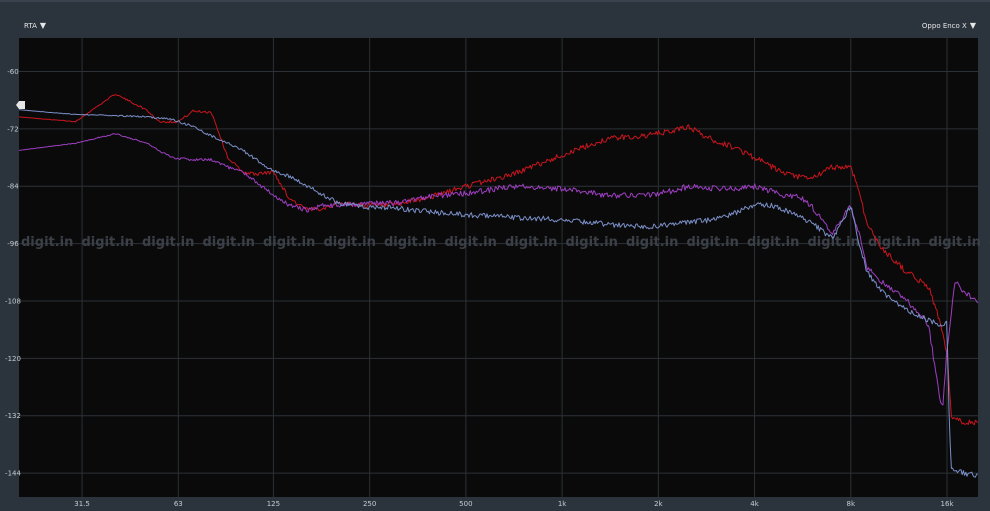 The image size is (990, 511). Describe the element at coordinates (948, 504) in the screenshot. I see `x-tick-label: 16k` at that location.